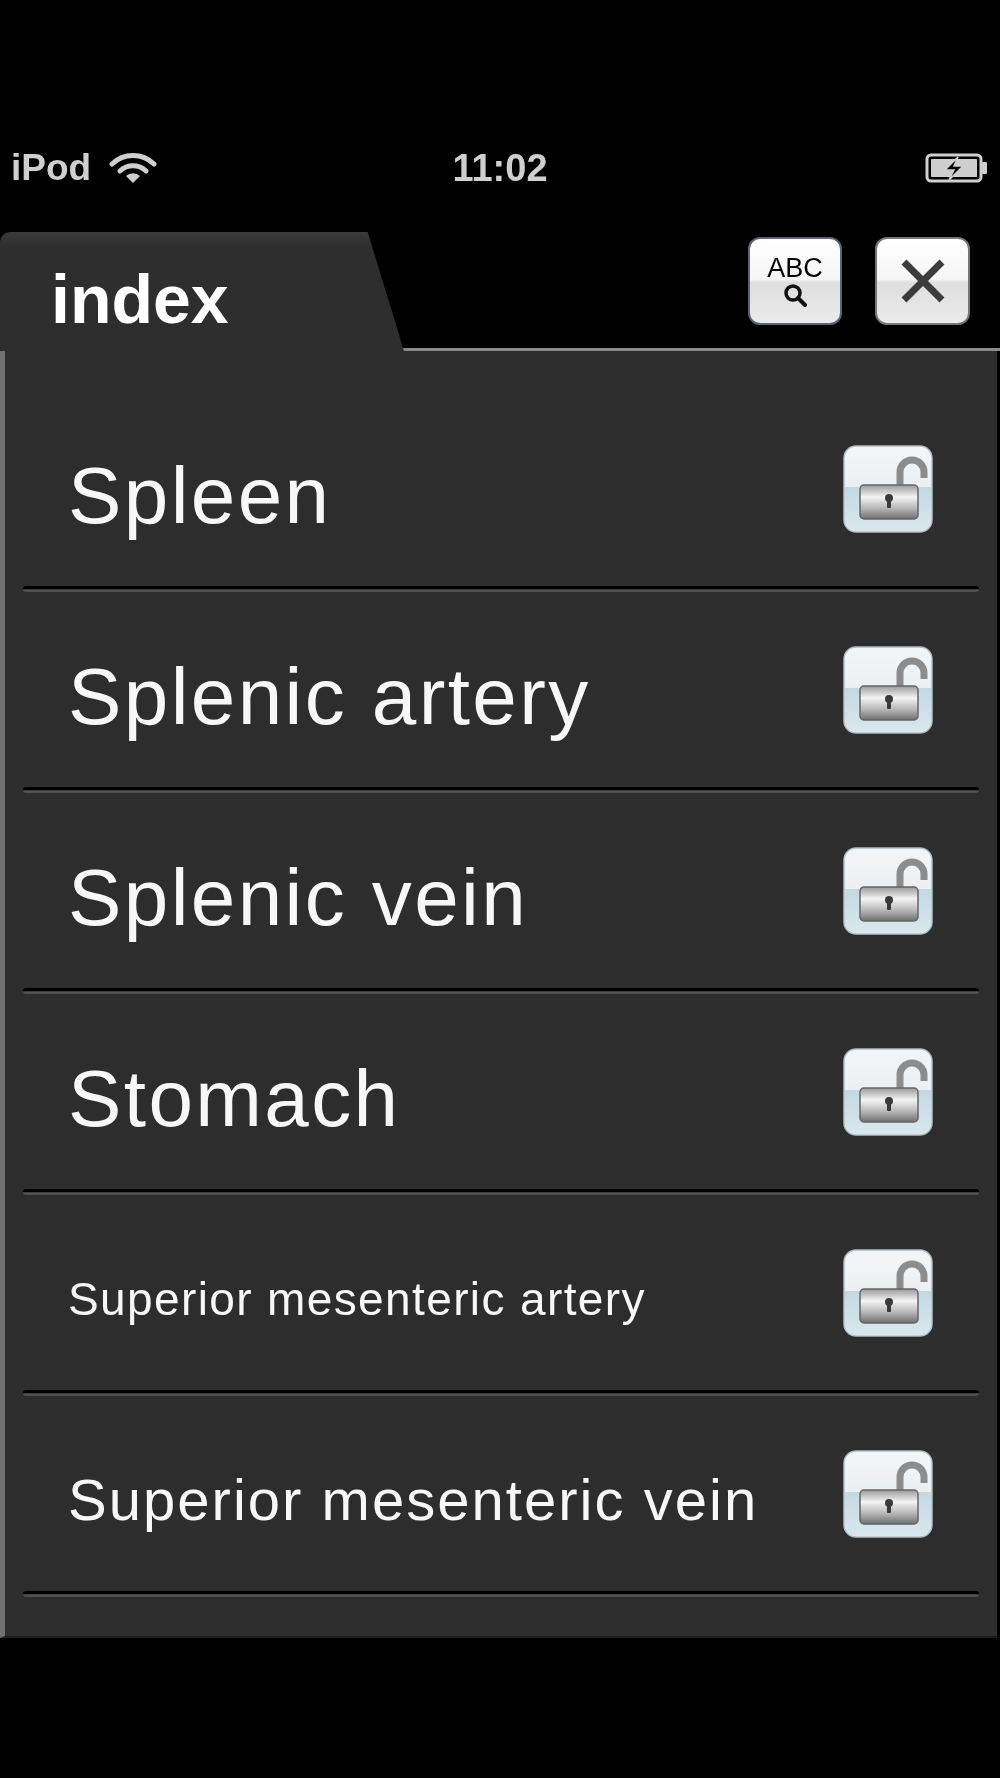 This screenshot has width=1000, height=1778. I want to click on index-item: Superior mesenteric artery, so click(357, 1292).